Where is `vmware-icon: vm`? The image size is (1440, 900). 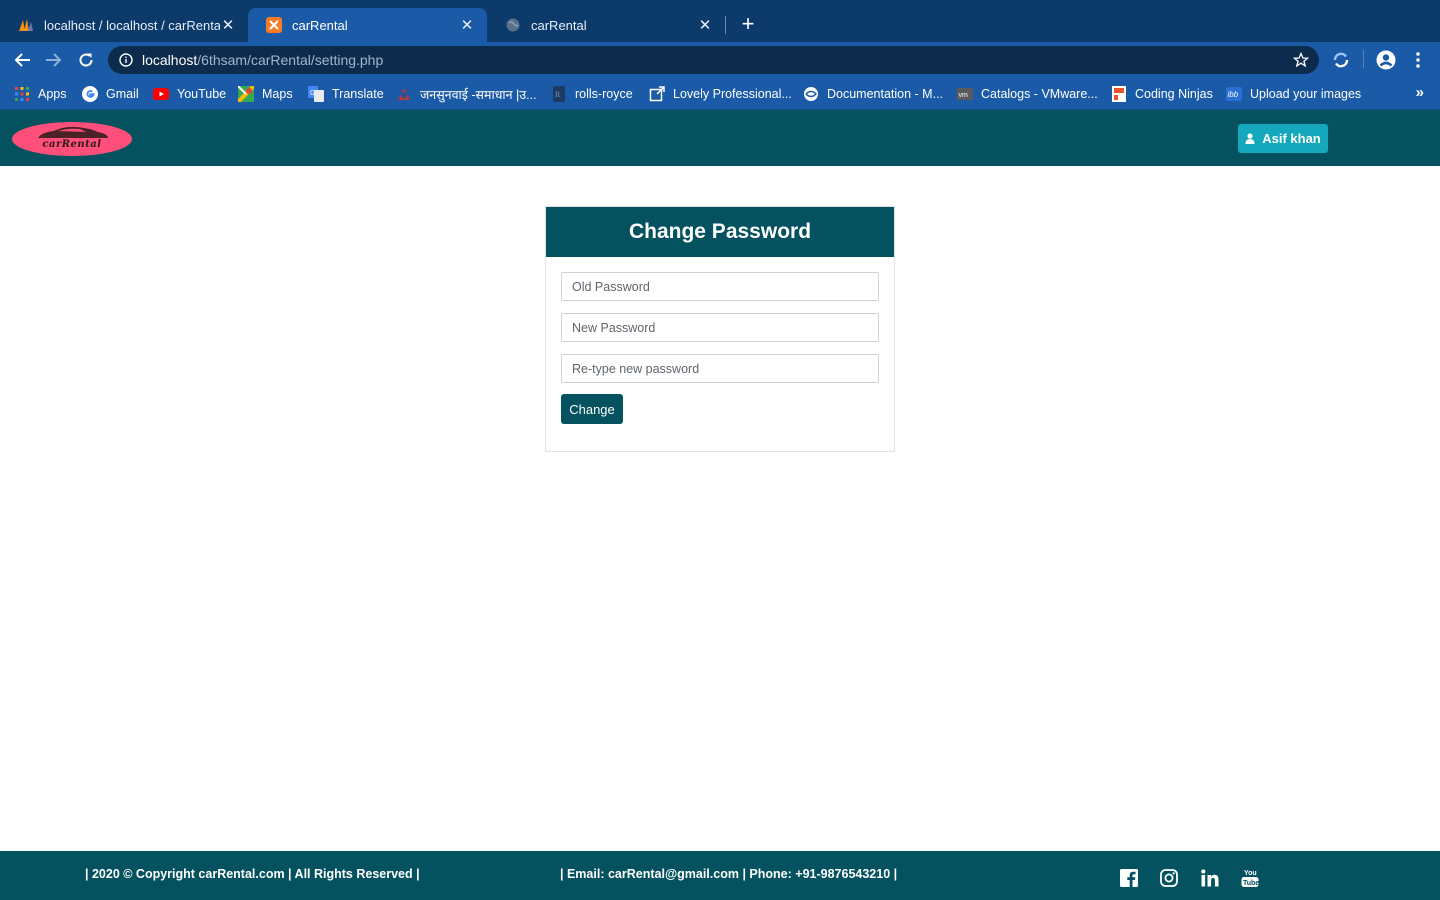 vmware-icon: vm is located at coordinates (965, 94).